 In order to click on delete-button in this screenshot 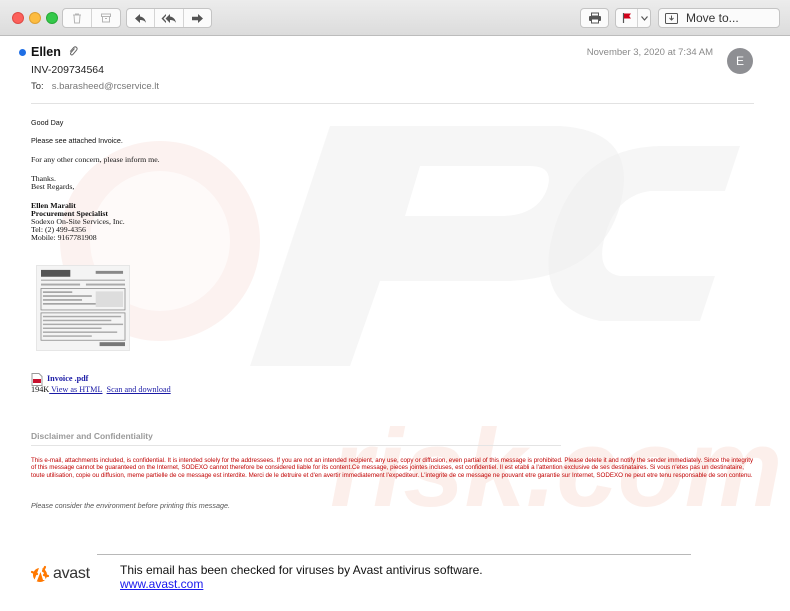, I will do `click(77, 18)`.